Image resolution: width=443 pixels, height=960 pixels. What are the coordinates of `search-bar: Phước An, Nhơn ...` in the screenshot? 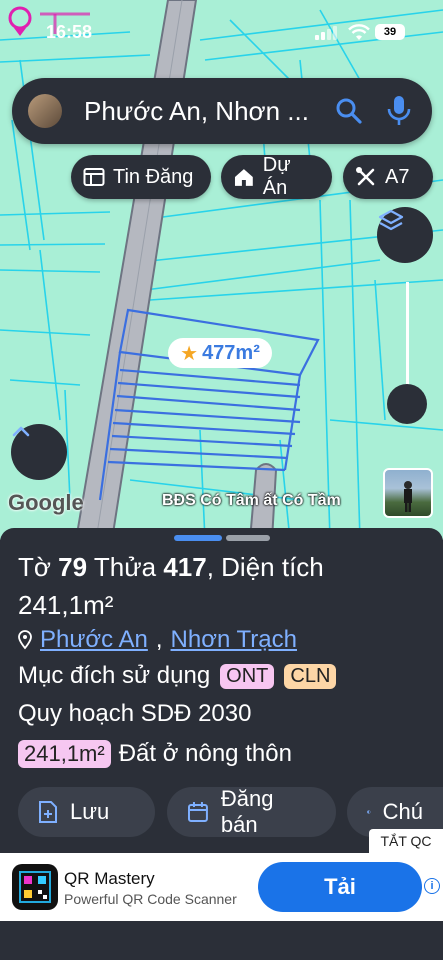 It's located at (222, 111).